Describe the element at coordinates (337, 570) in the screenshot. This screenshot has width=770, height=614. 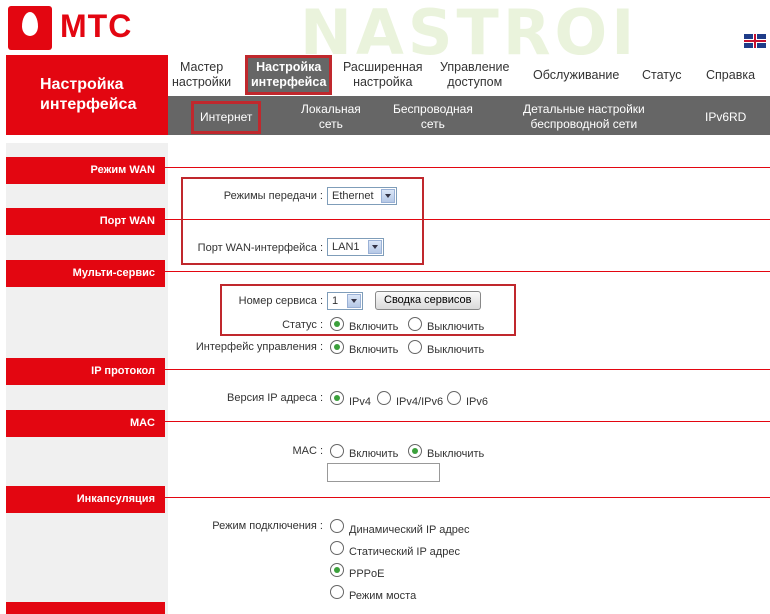
I see `pppoe-radio` at that location.